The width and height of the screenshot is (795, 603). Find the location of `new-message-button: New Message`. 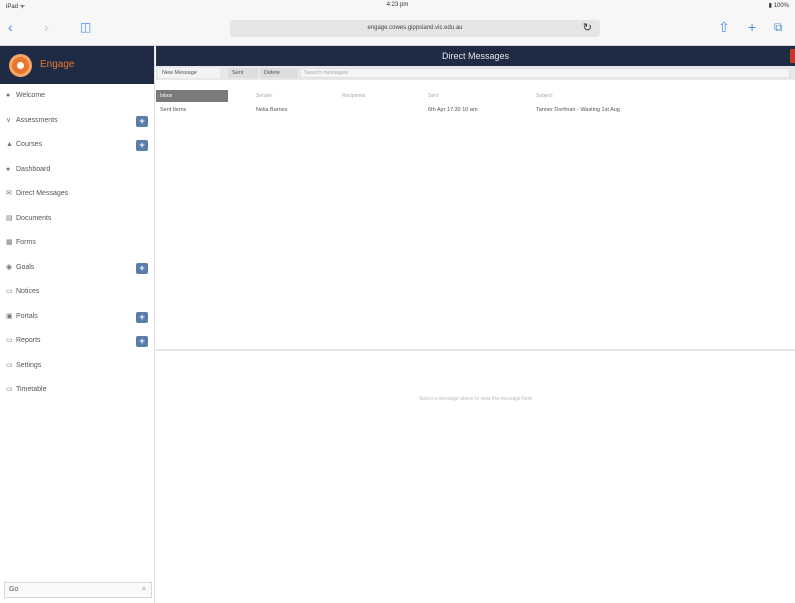

new-message-button: New Message is located at coordinates (189, 73).